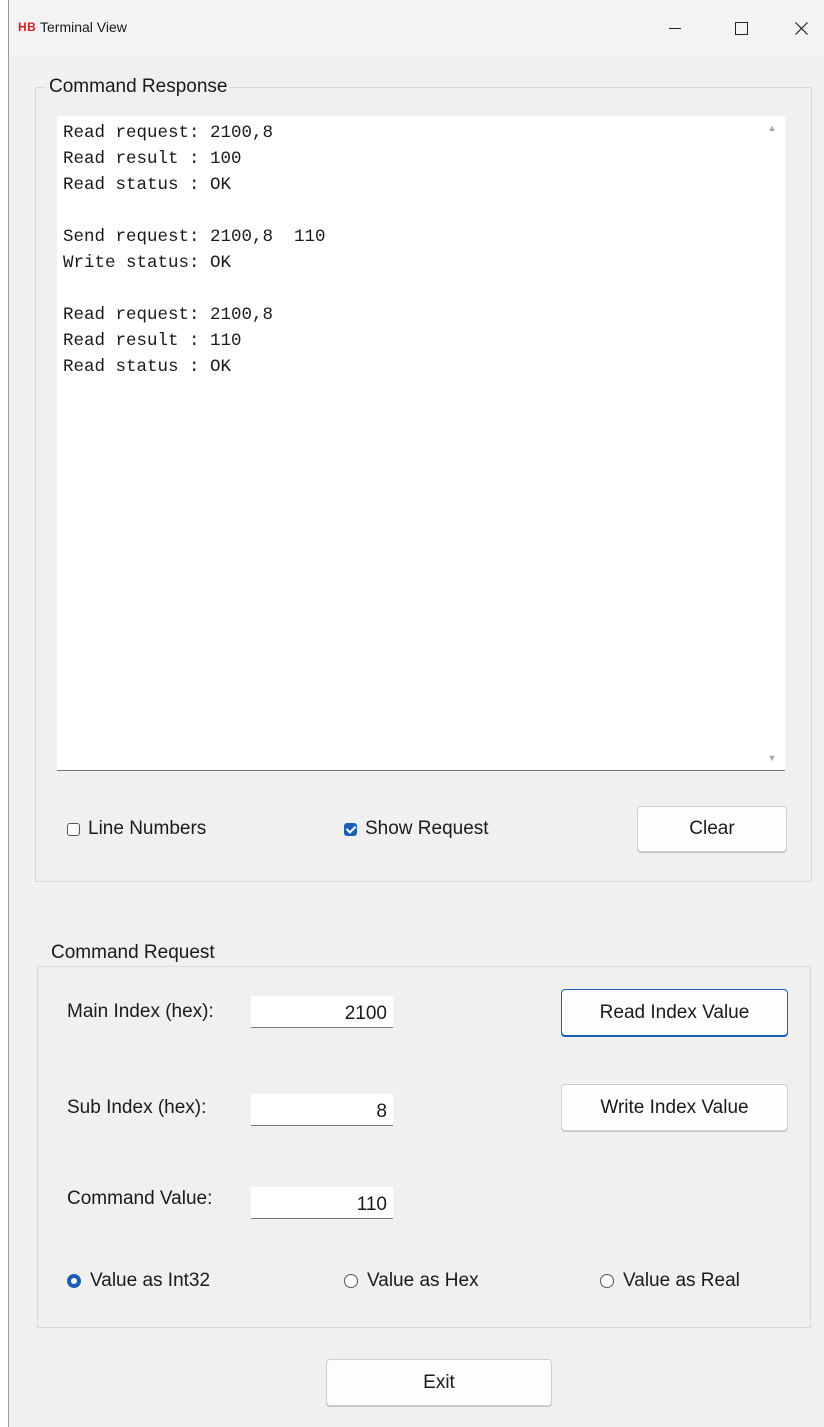  What do you see at coordinates (607, 1281) in the screenshot?
I see `radio-real-icon` at bounding box center [607, 1281].